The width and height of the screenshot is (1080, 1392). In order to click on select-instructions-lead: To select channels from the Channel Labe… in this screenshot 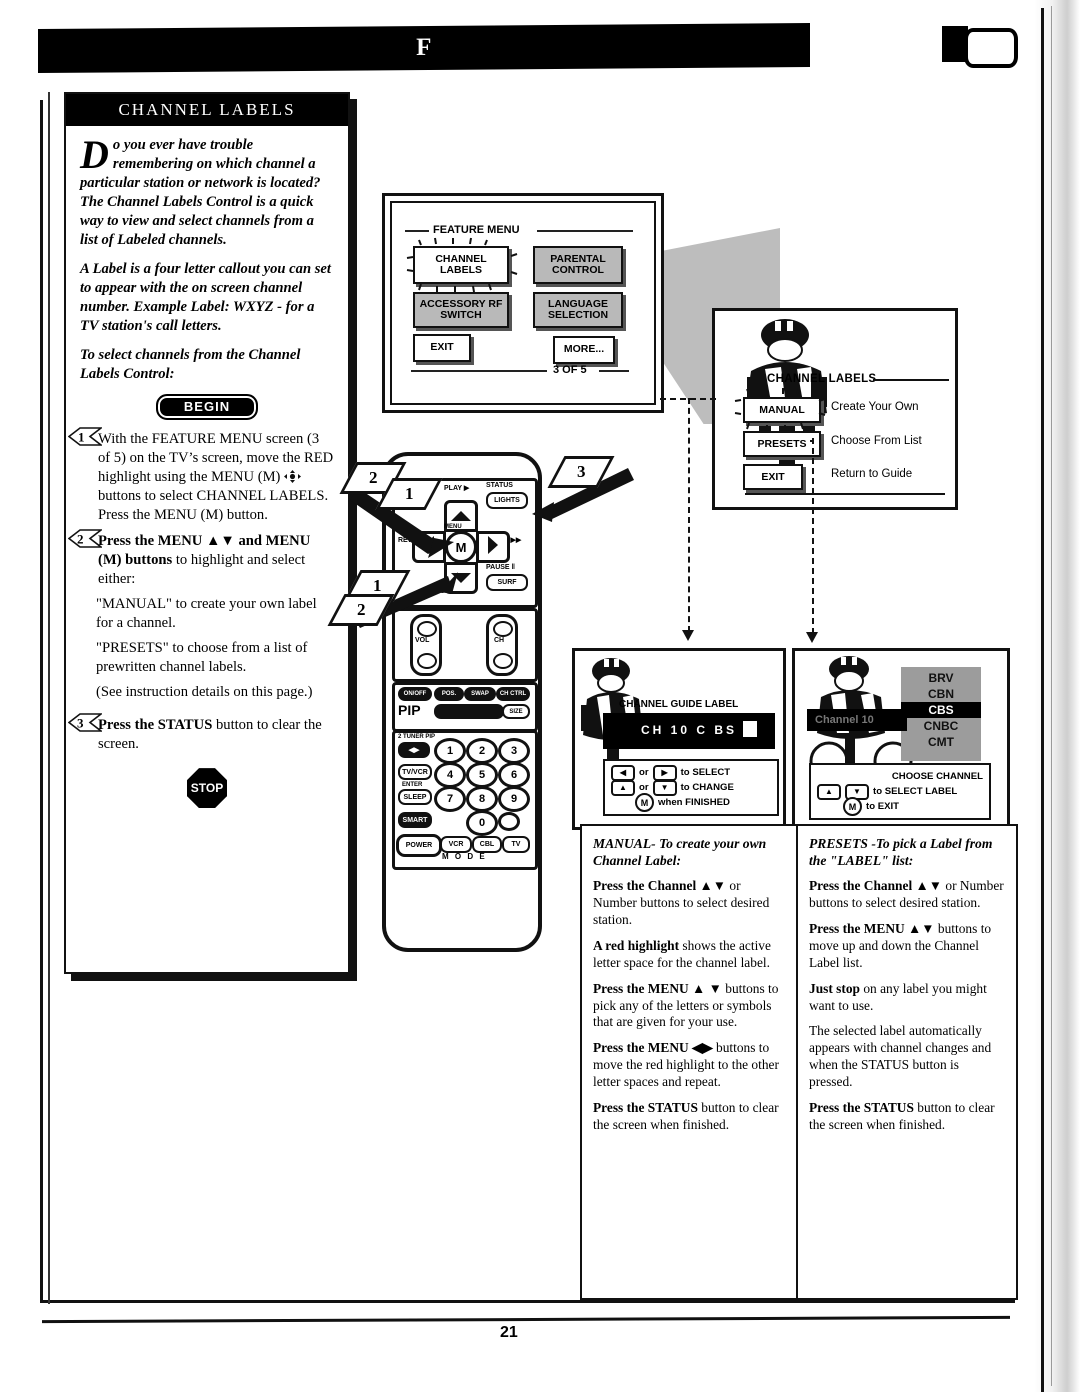, I will do `click(190, 364)`.